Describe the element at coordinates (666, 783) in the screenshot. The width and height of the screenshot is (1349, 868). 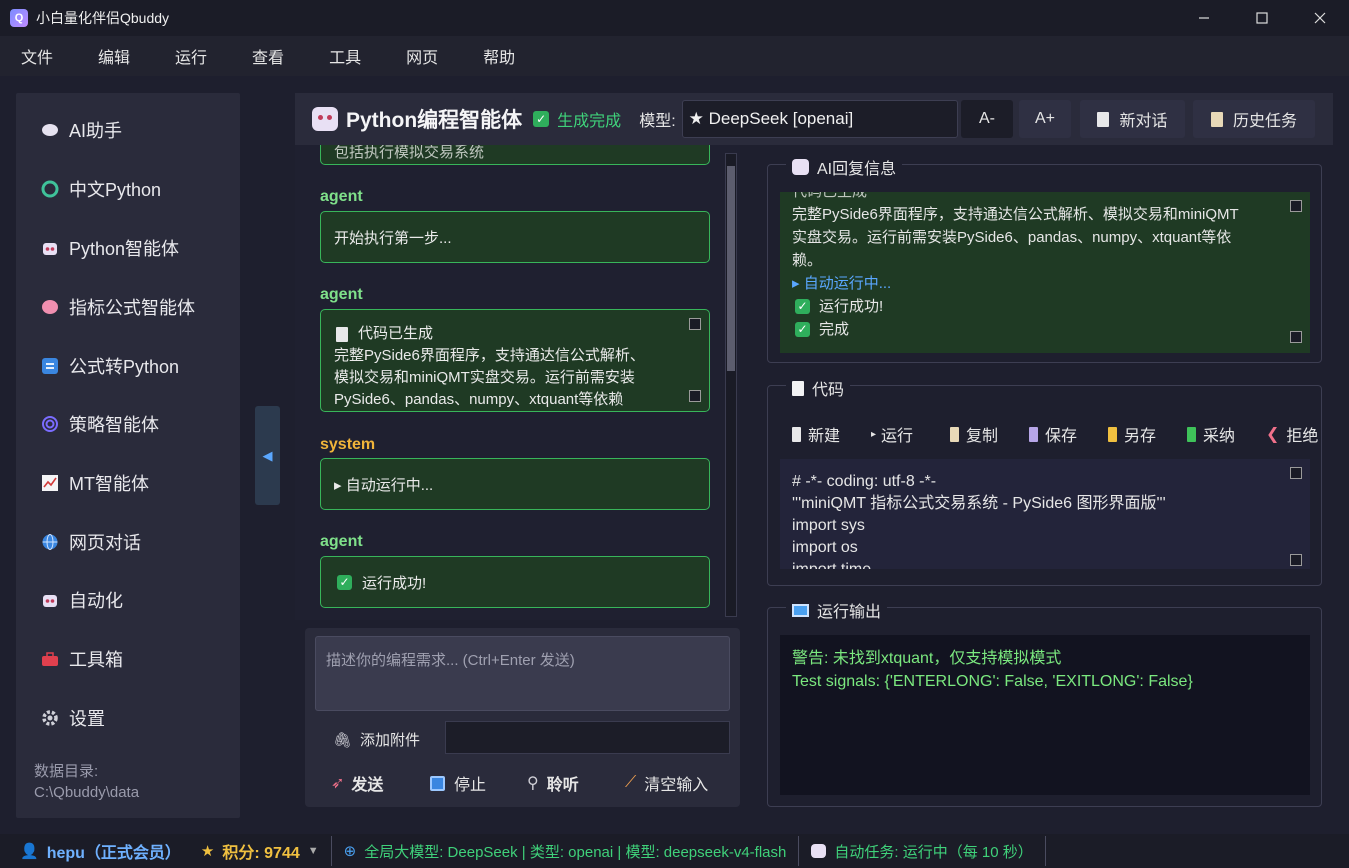
I see `clear-input-button: ⟋ 清空输入` at that location.